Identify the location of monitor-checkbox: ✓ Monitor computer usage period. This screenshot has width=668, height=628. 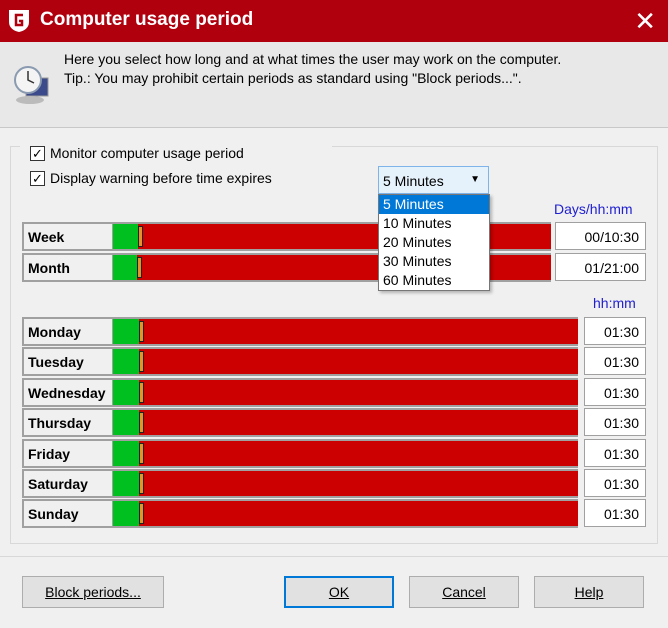
(137, 153).